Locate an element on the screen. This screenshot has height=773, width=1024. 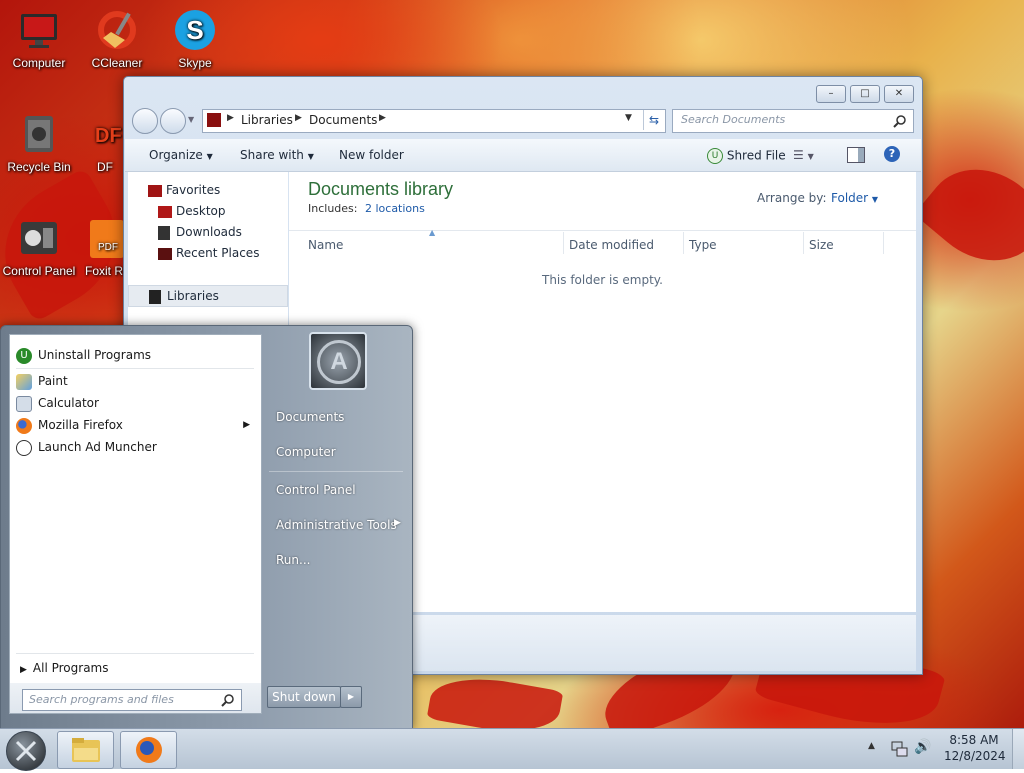
svg-text: S is located at coordinates (194, 30).